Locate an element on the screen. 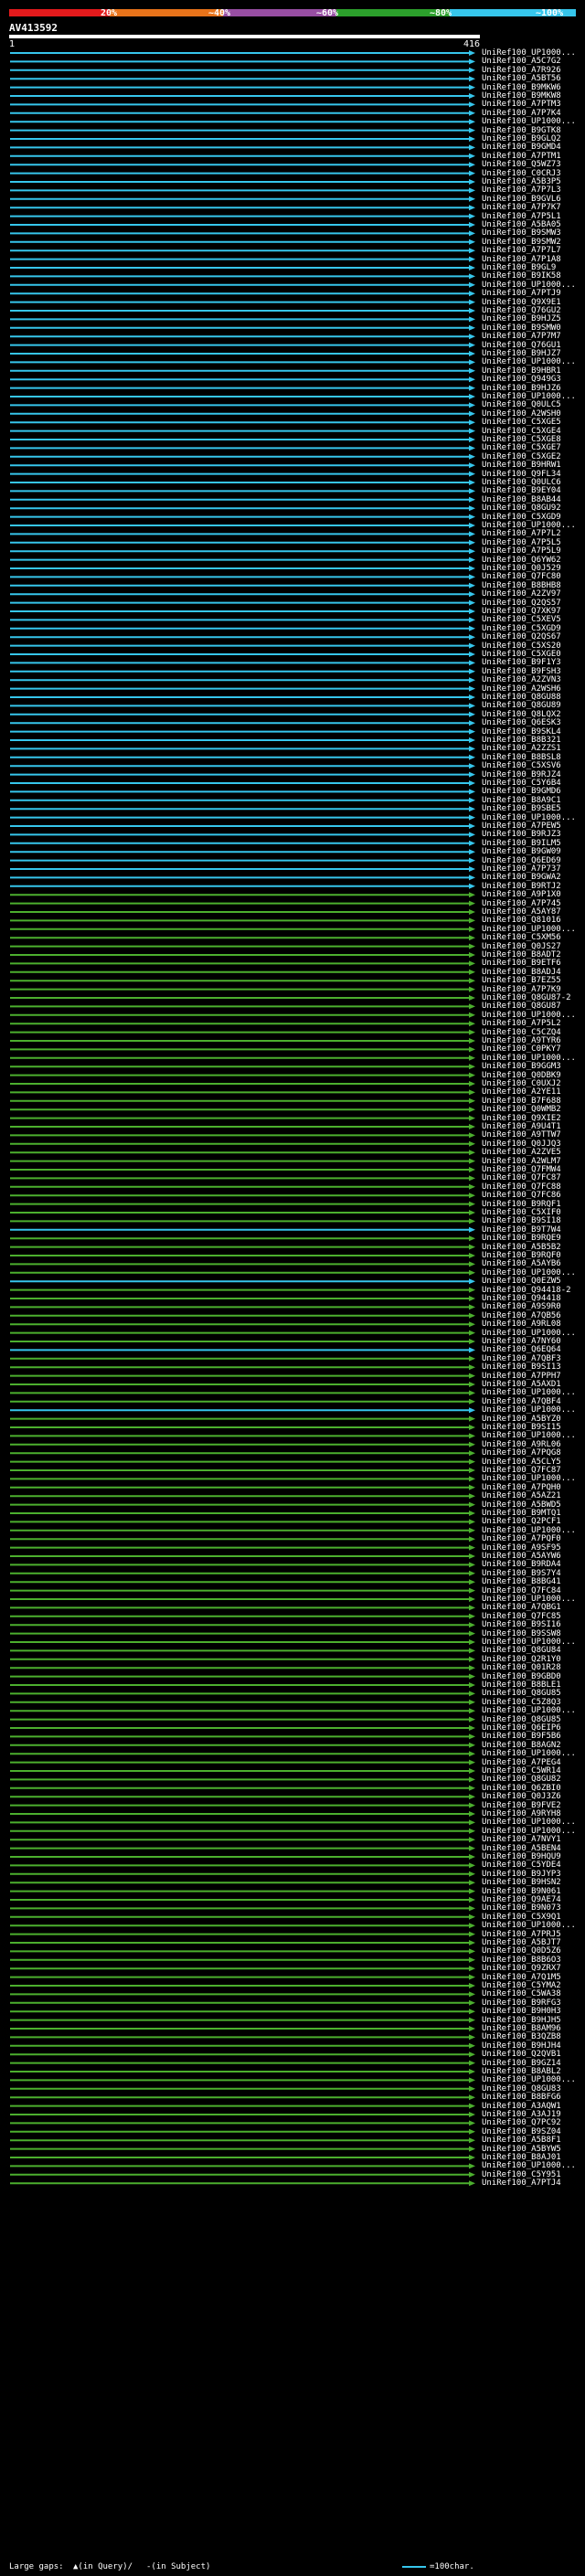  hit-label: UniRef100_B7EZ55 is located at coordinates (521, 981).